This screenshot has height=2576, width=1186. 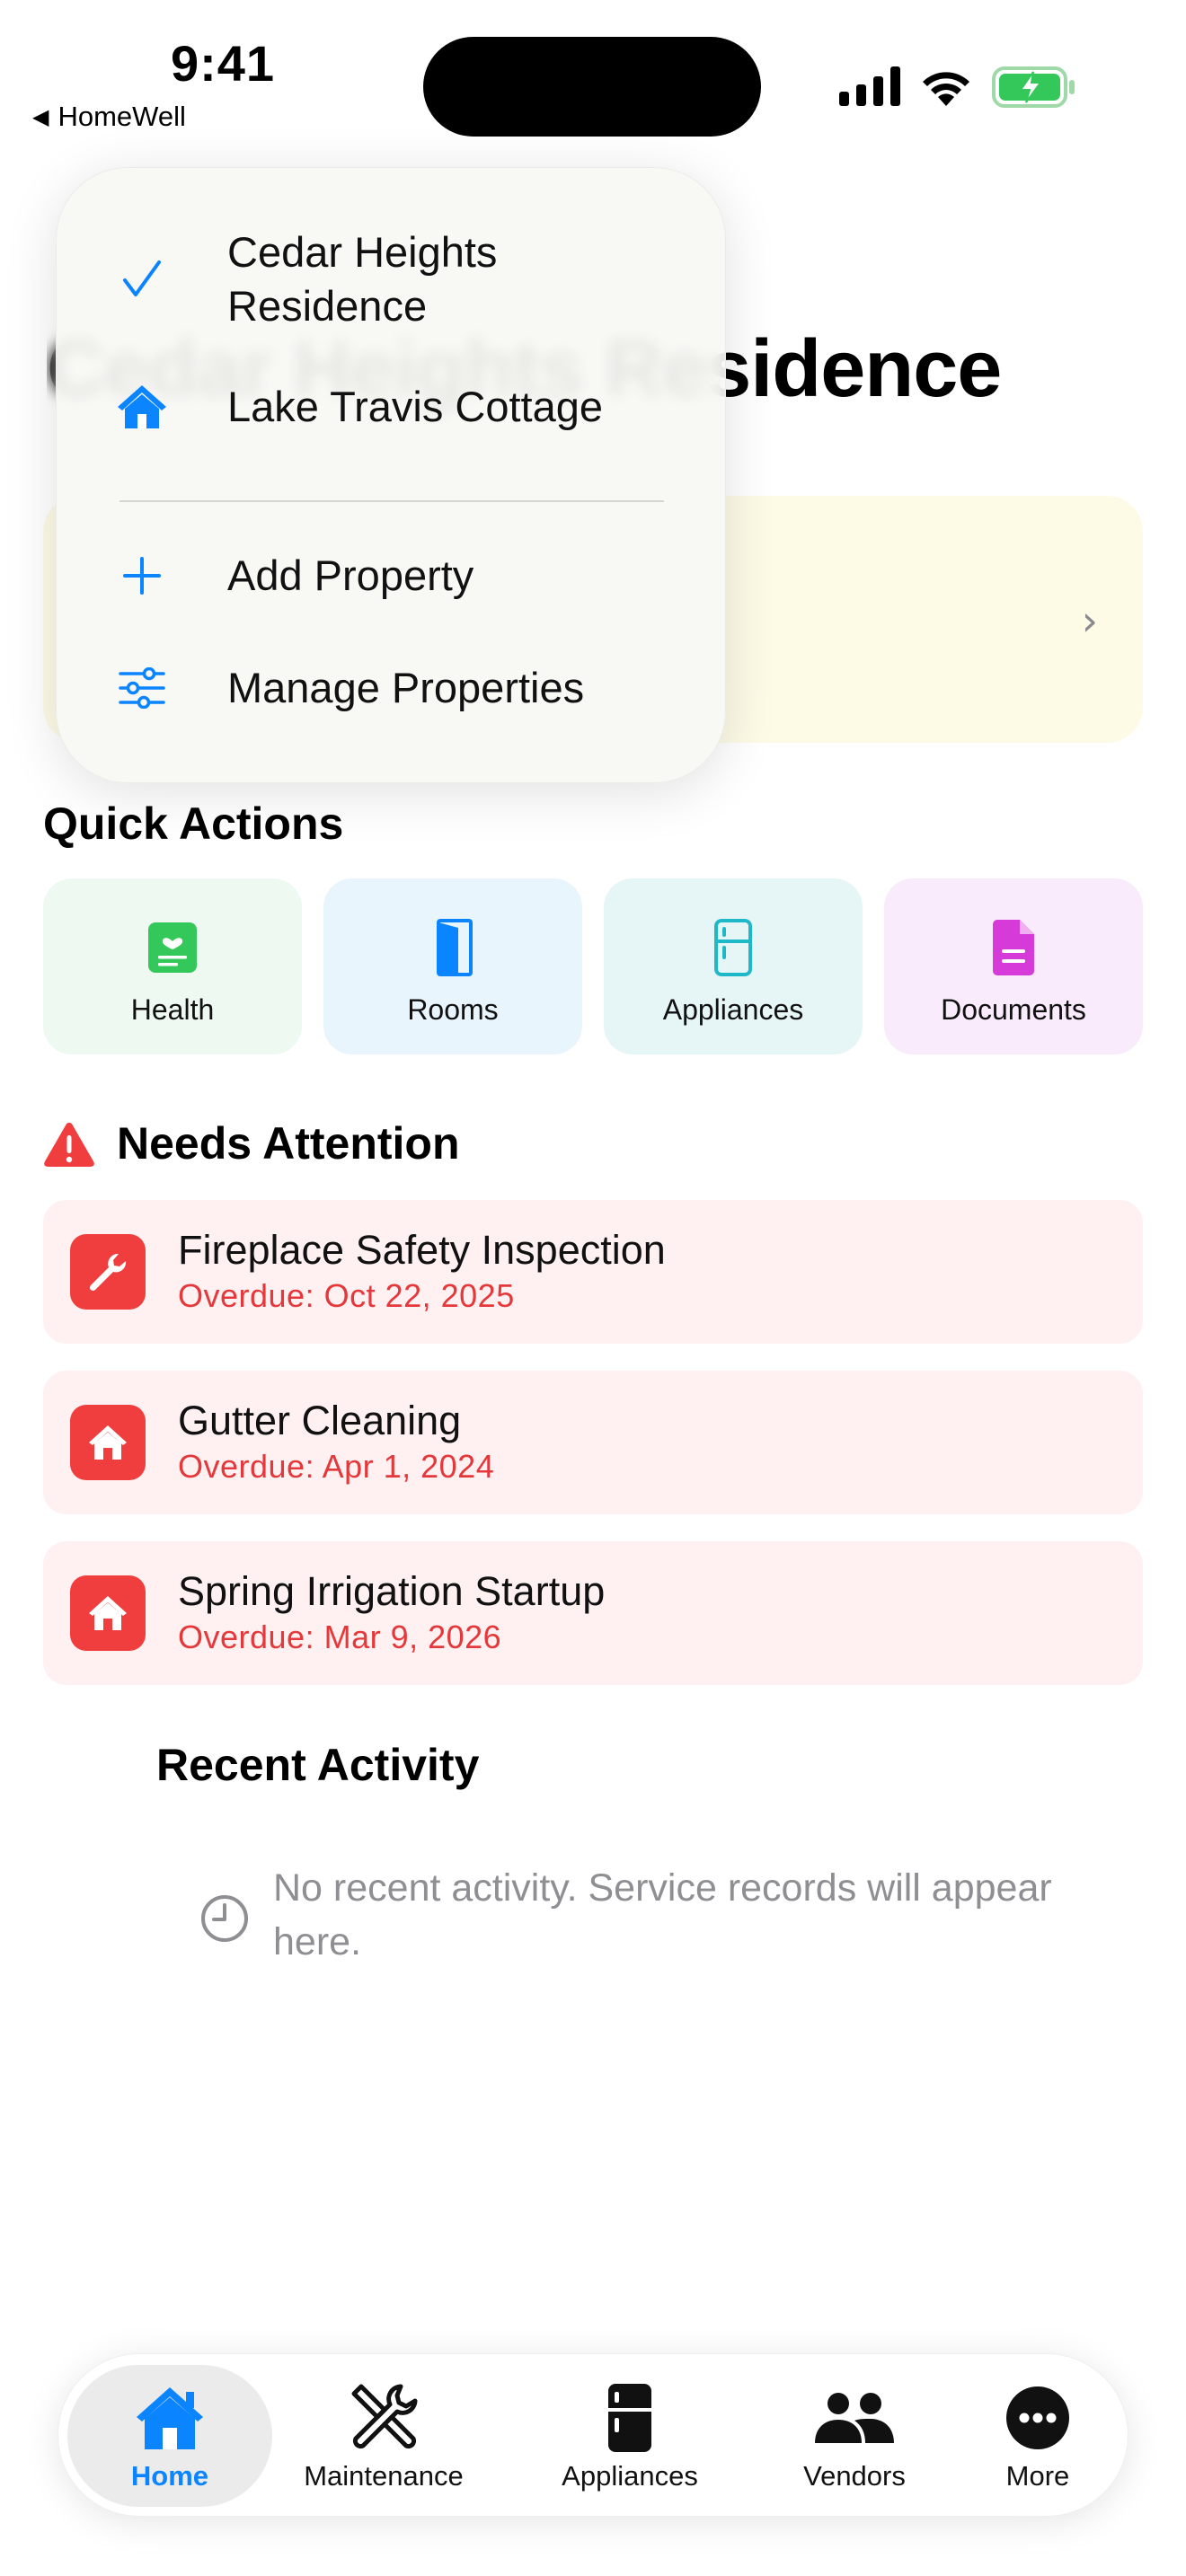 What do you see at coordinates (142, 278) in the screenshot?
I see `checkmark-icon` at bounding box center [142, 278].